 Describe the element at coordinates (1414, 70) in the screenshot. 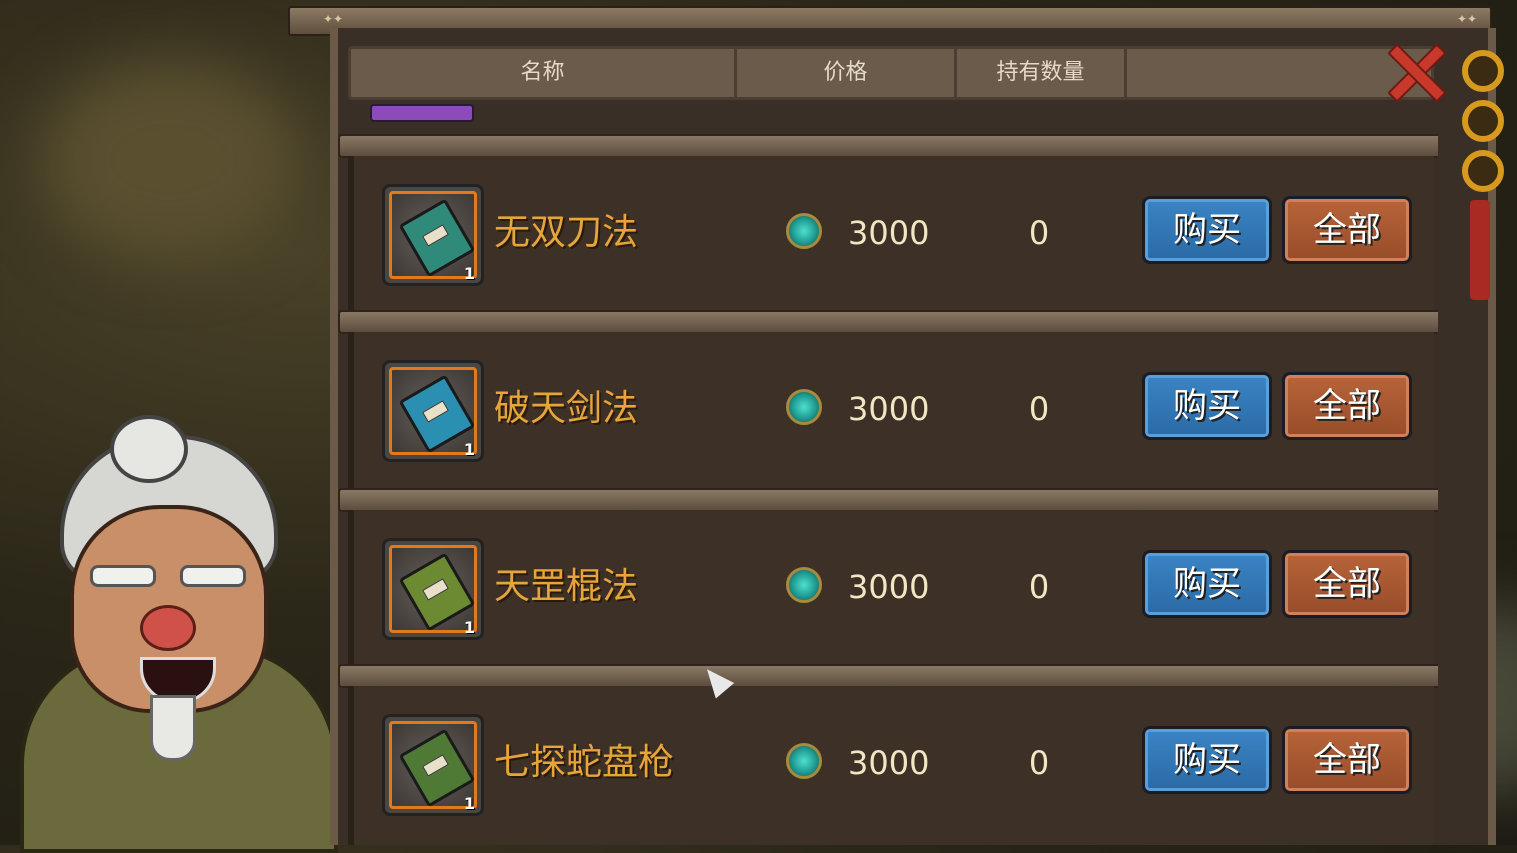

I see `close-icon` at that location.